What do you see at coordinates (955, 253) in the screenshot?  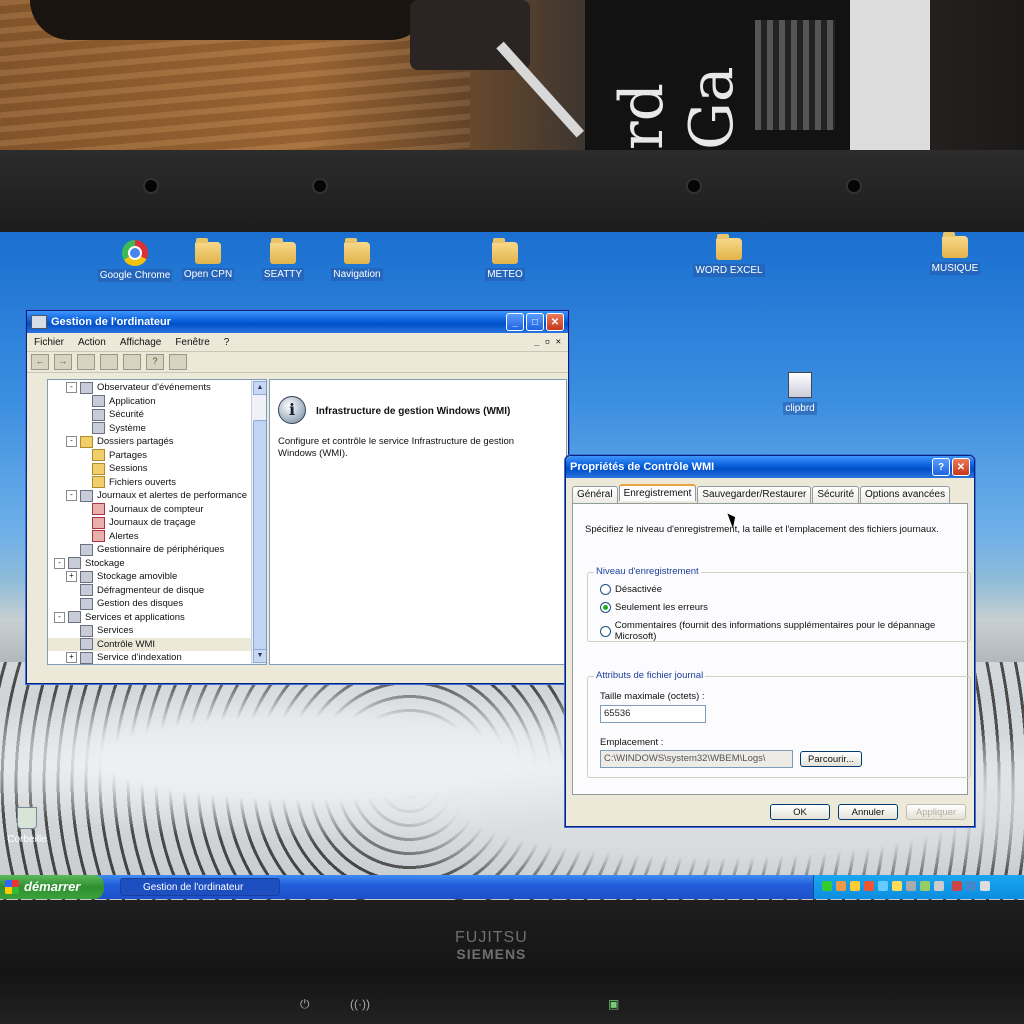 I see `desktop-icon-musique: MUSIQUE` at bounding box center [955, 253].